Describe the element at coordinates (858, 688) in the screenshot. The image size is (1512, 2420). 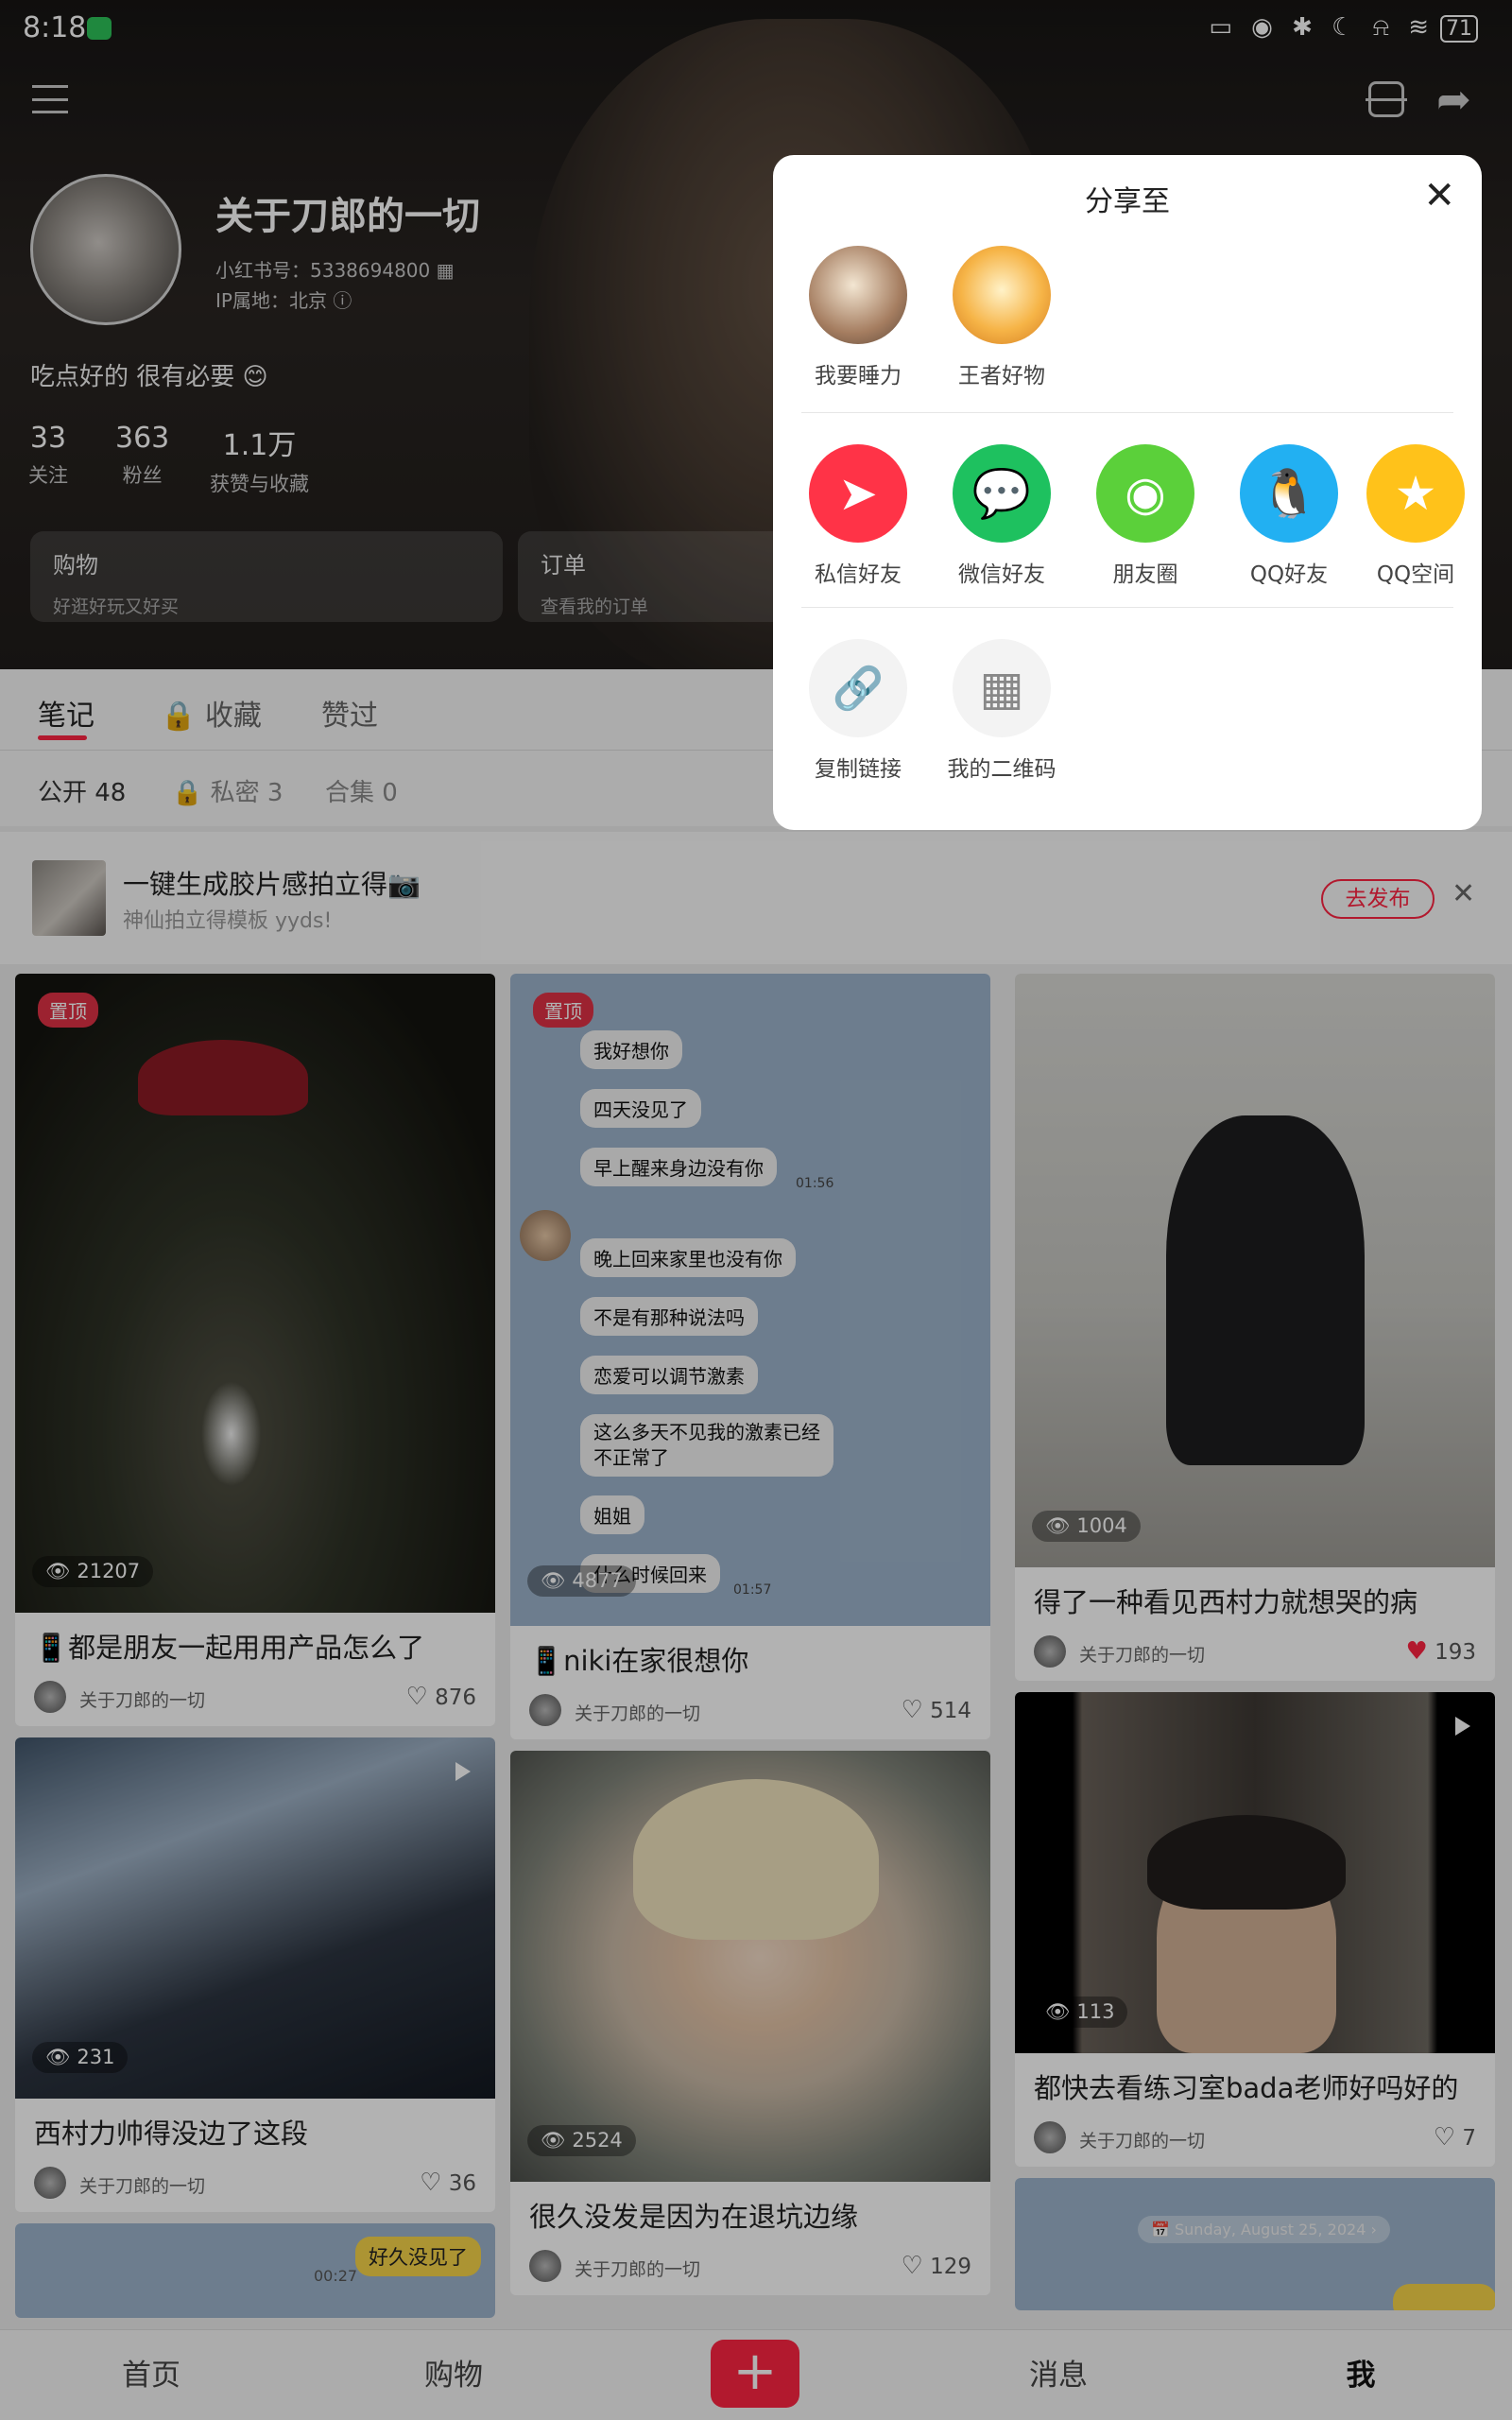
I see `link-icon: 🔗` at that location.